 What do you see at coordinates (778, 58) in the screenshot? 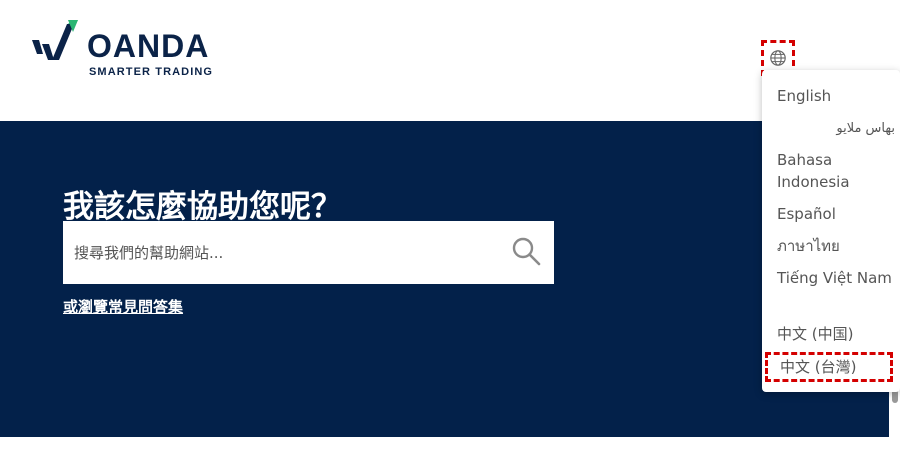
I see `globe-icon` at bounding box center [778, 58].